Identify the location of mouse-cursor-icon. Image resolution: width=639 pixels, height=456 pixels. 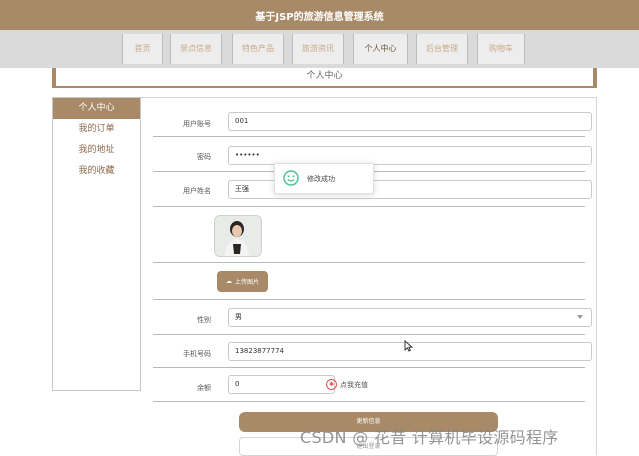
(409, 346).